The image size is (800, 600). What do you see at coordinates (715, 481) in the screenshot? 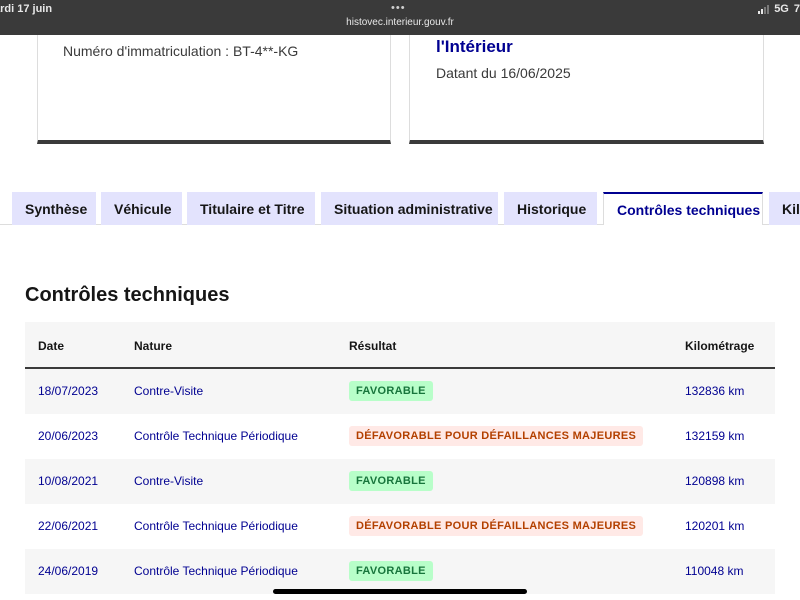
I see `row-km: 120898 km` at bounding box center [715, 481].